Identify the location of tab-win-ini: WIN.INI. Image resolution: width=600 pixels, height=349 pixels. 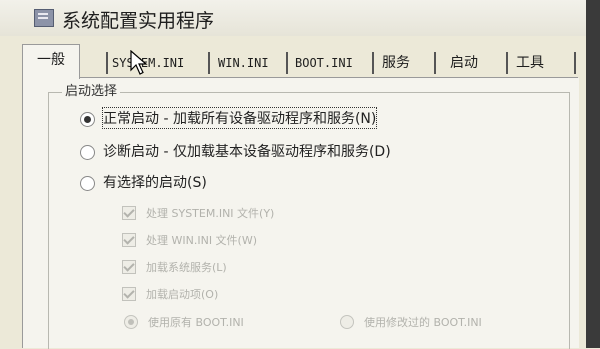
(243, 63).